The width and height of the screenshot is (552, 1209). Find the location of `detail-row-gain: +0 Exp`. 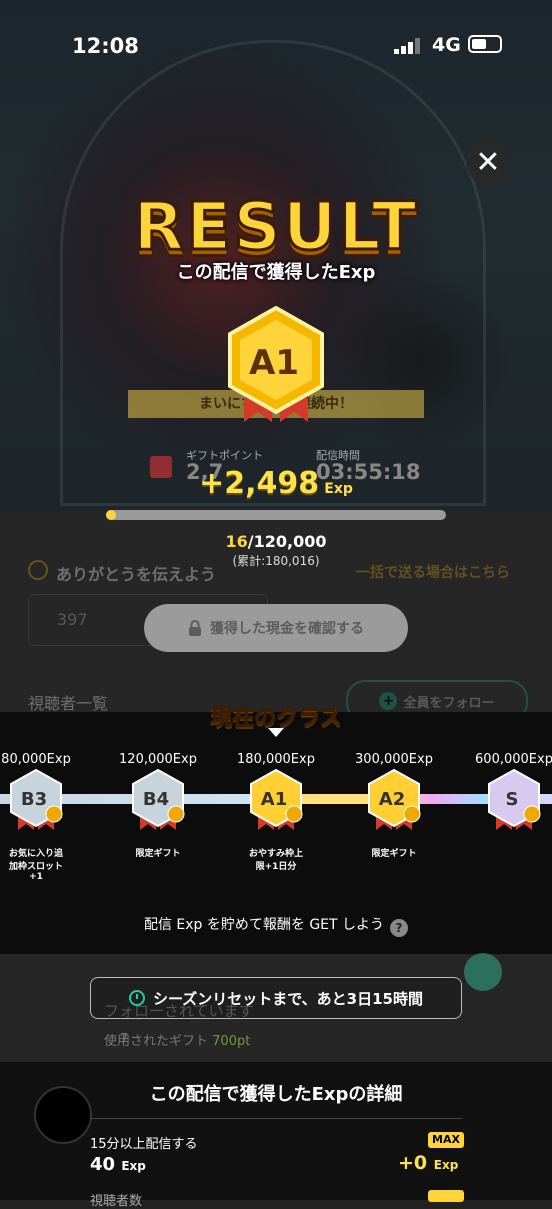

detail-row-gain: +0 Exp is located at coordinates (428, 1163).